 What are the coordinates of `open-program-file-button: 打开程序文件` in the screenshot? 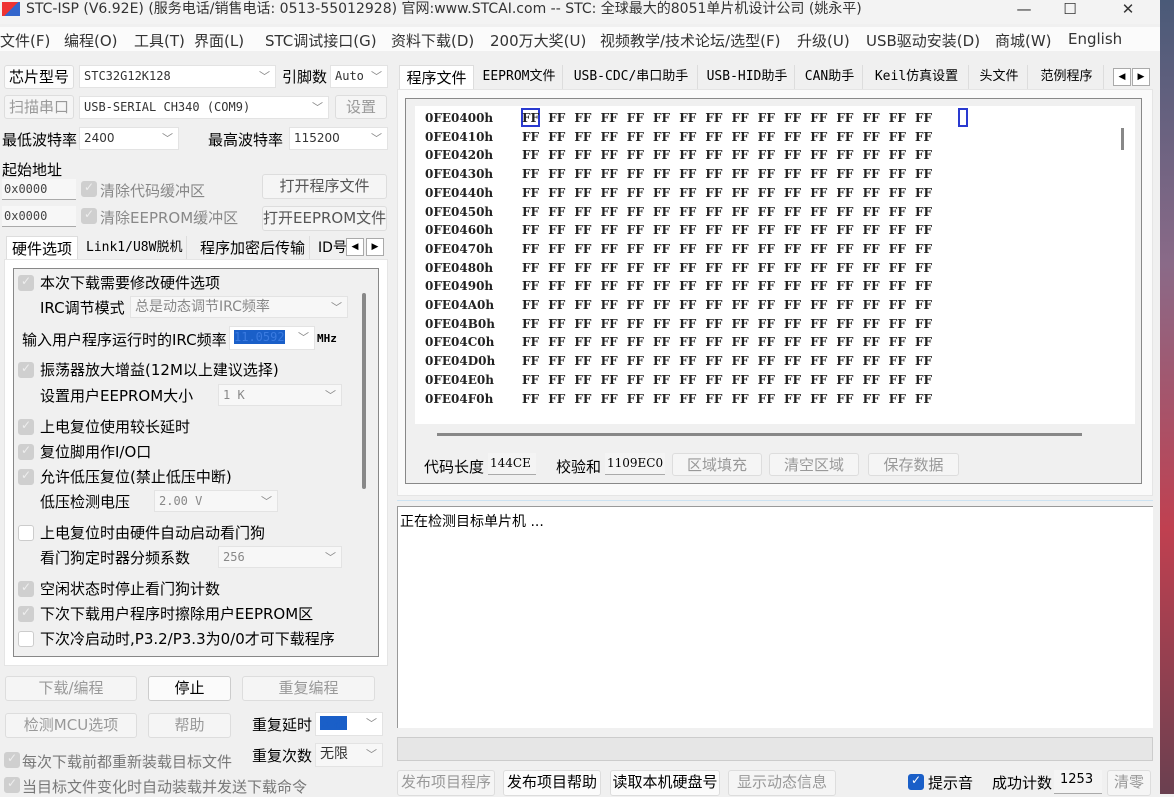 It's located at (324, 186).